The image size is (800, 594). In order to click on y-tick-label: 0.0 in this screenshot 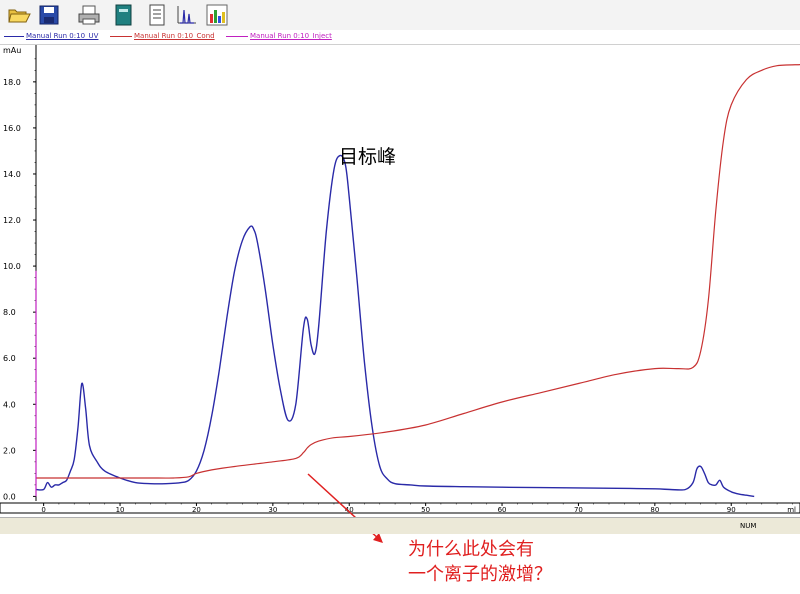, I will do `click(9, 496)`.